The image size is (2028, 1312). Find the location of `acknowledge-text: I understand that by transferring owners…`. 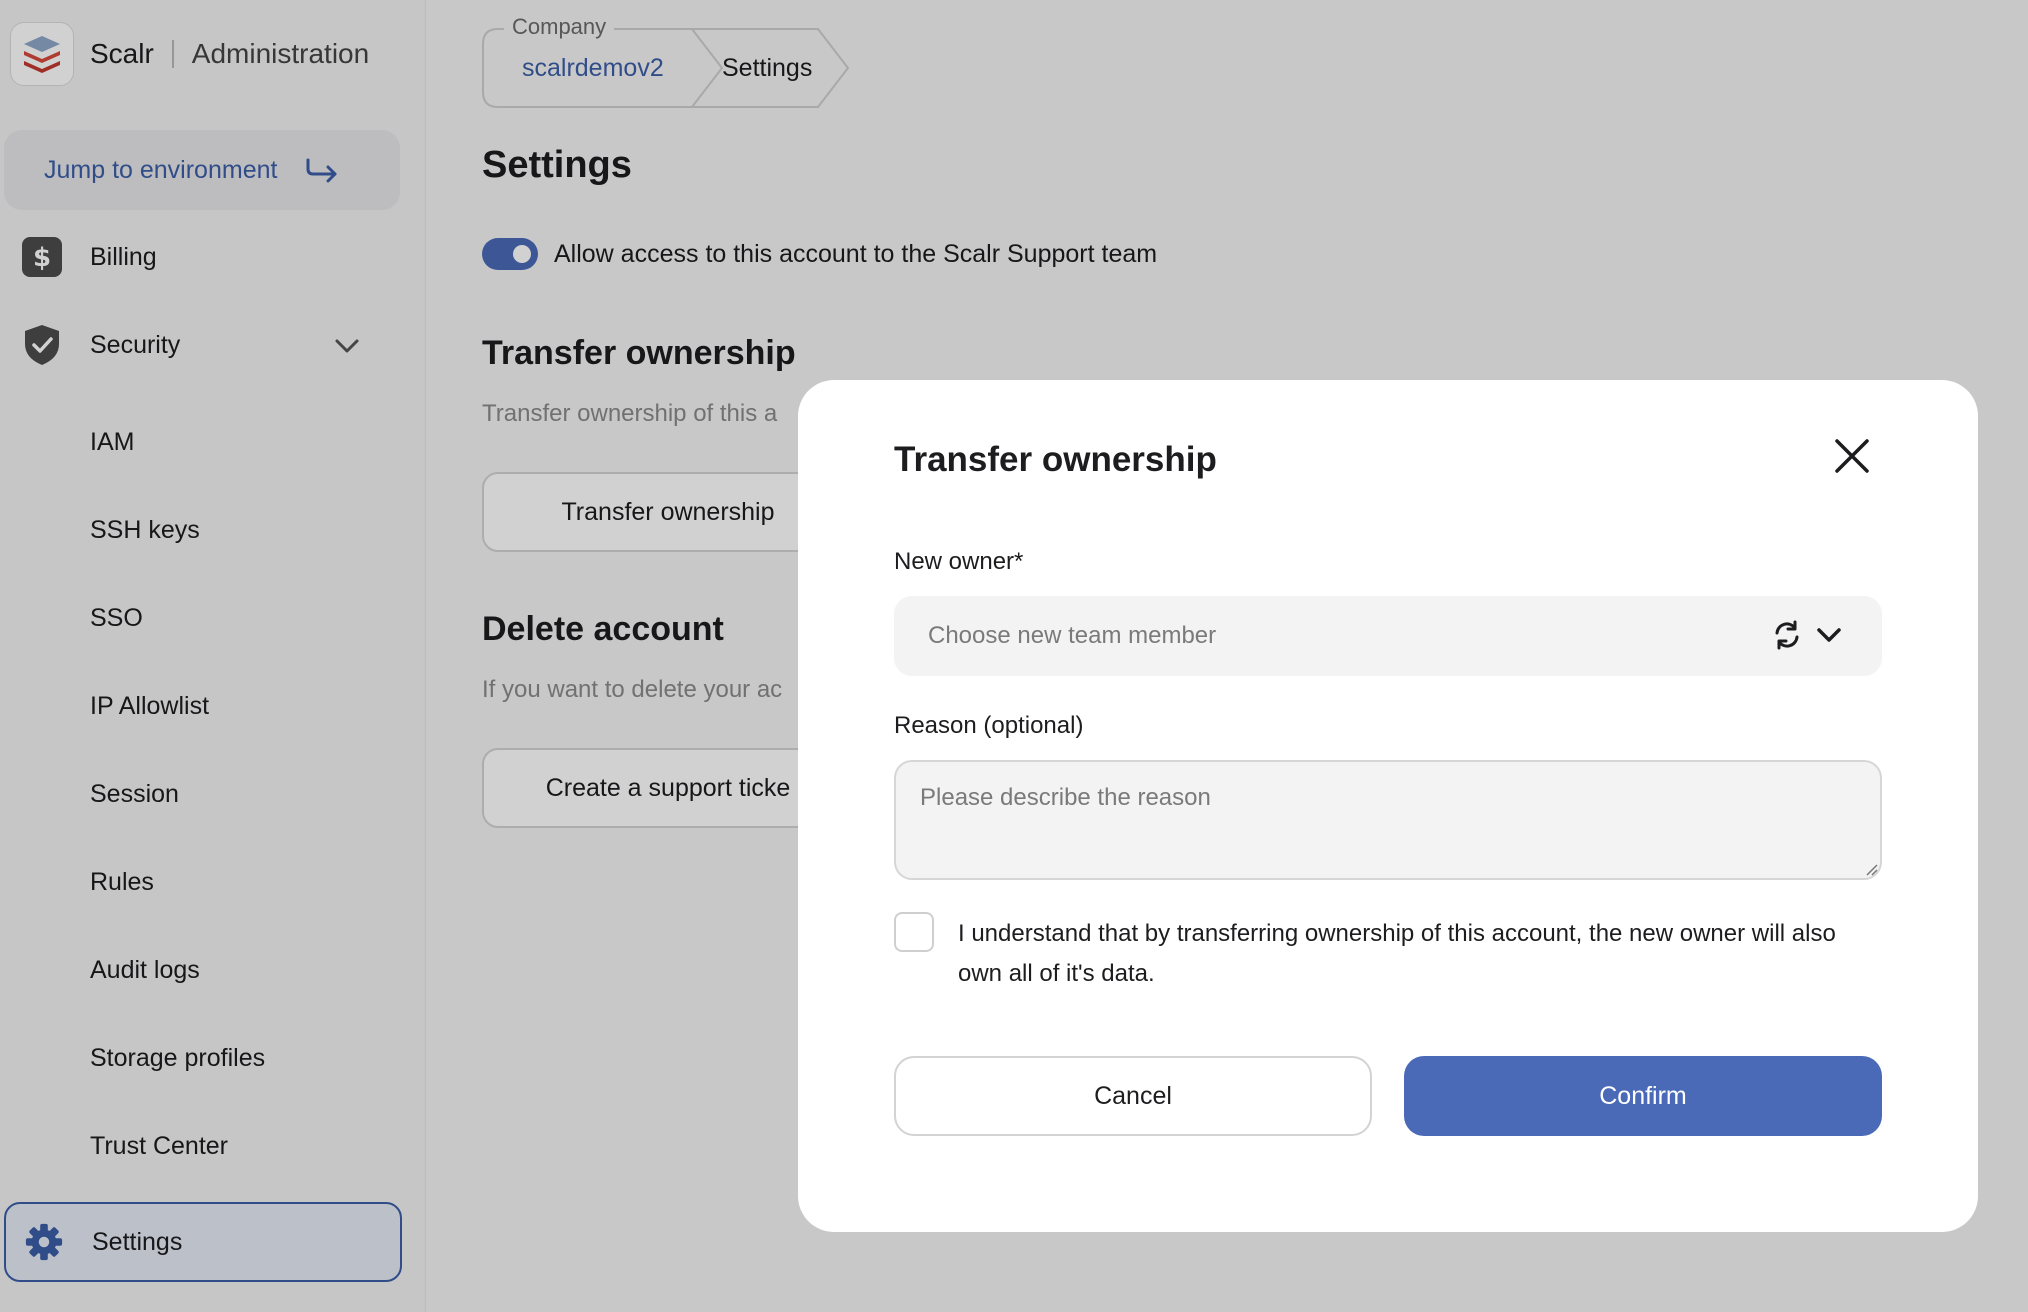

acknowledge-text: I understand that by transferring owners… is located at coordinates (1397, 953).